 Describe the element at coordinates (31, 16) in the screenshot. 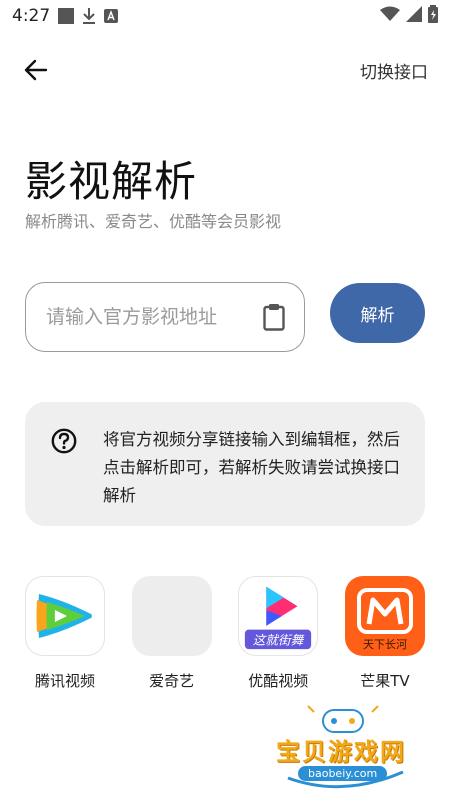

I see `status-time: 4:27` at that location.